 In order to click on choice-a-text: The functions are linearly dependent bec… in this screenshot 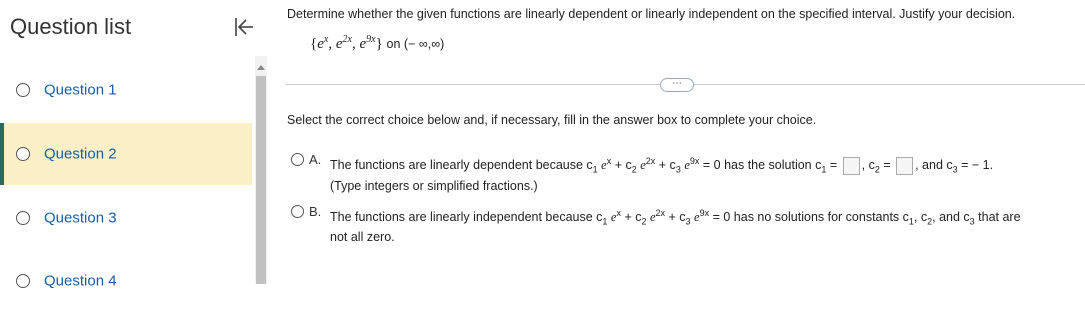, I will do `click(662, 165)`.